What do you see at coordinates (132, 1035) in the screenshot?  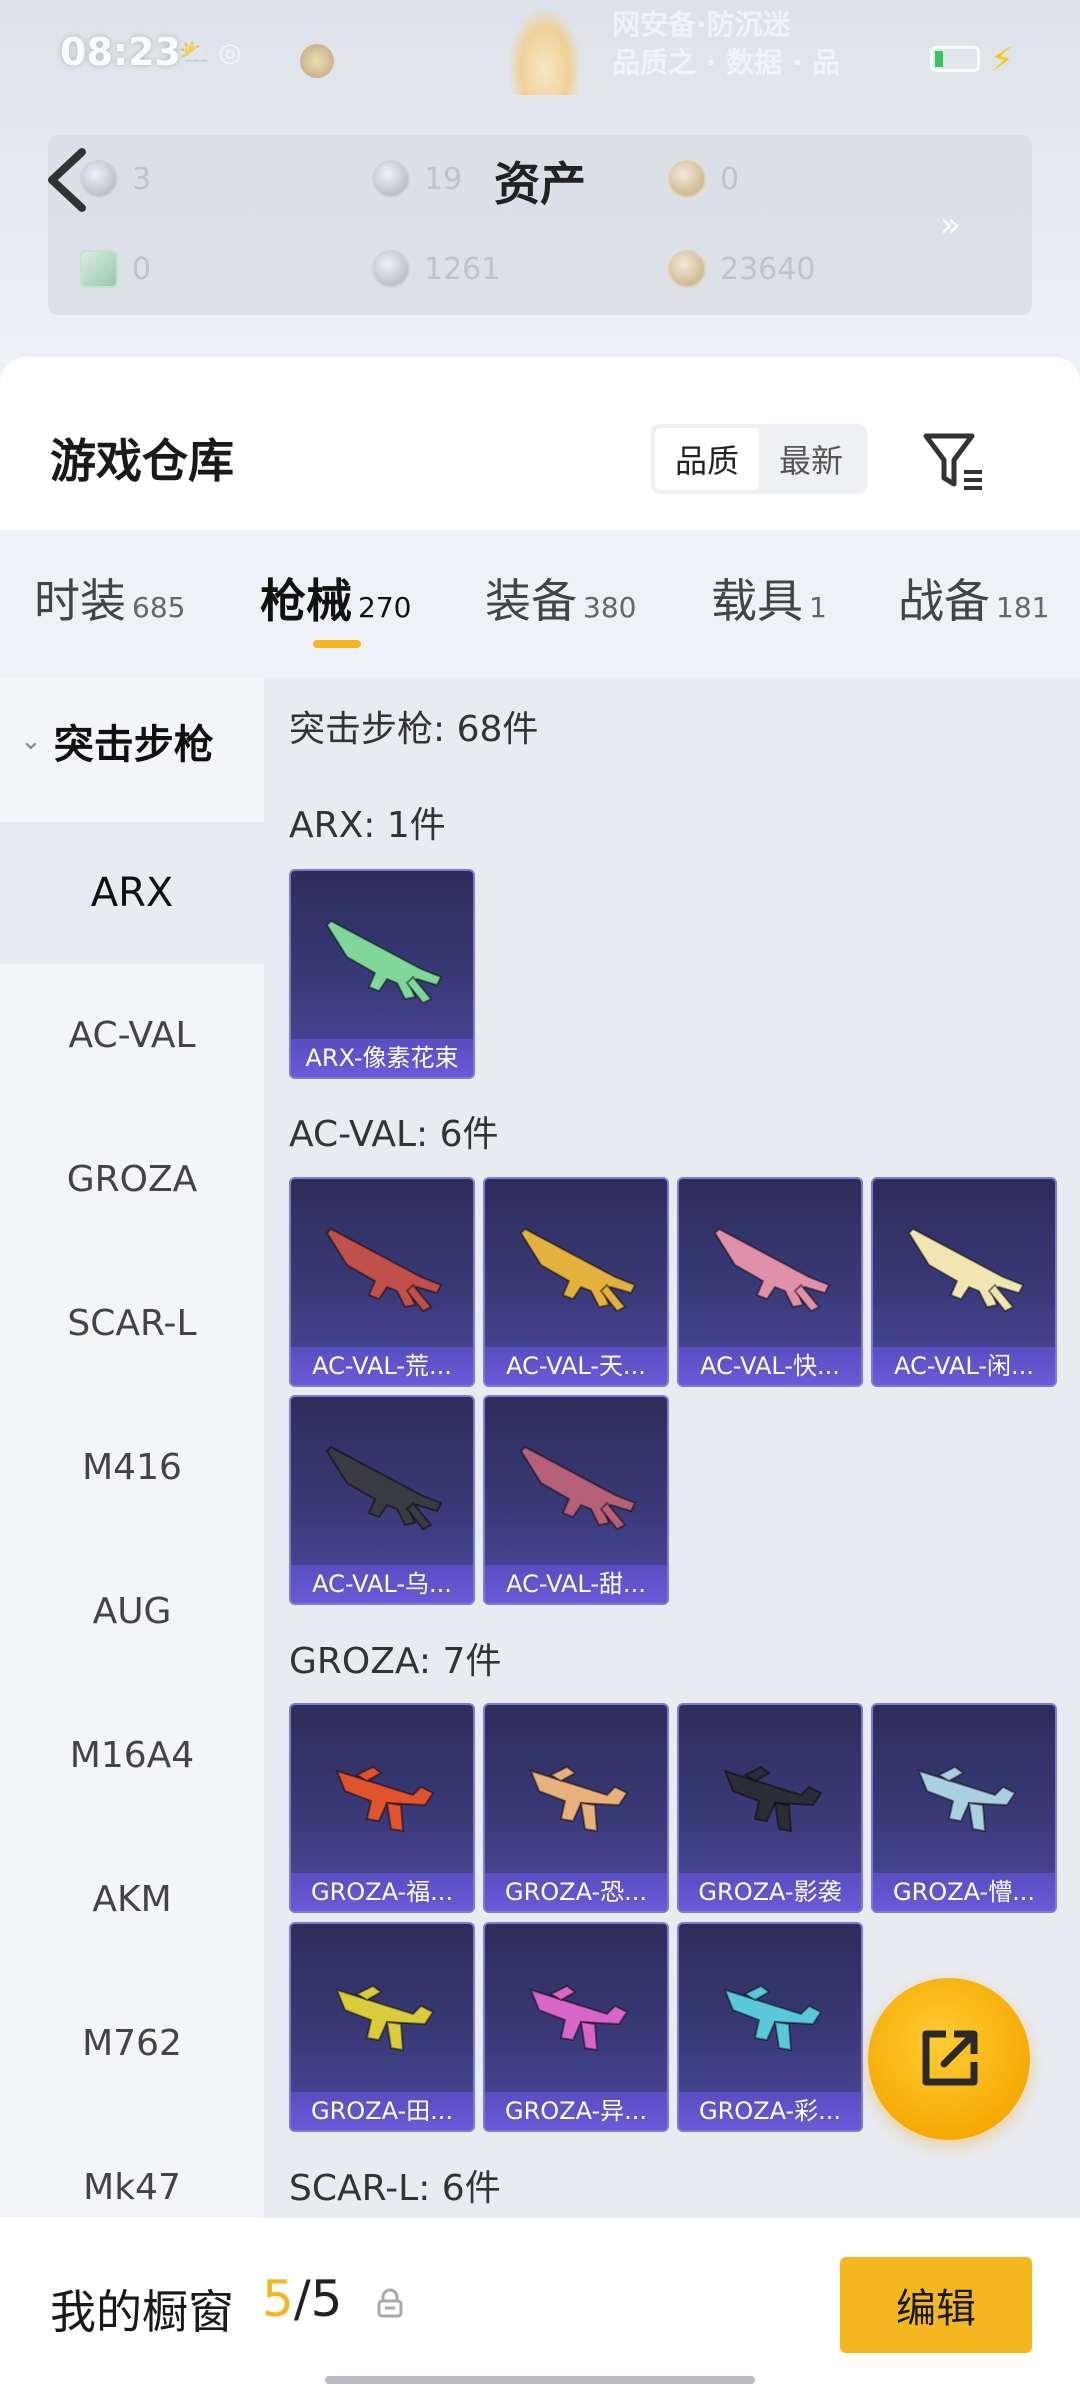 I see `sidebar-item-ac-val: AC-VAL` at bounding box center [132, 1035].